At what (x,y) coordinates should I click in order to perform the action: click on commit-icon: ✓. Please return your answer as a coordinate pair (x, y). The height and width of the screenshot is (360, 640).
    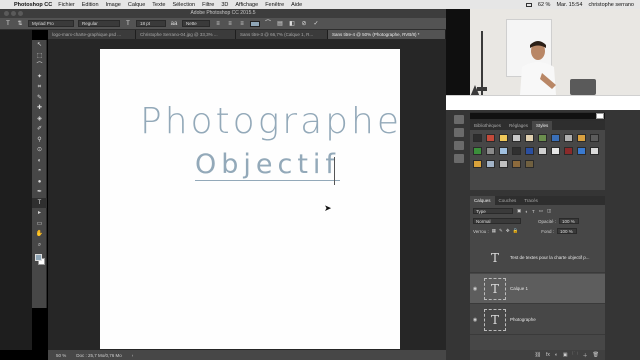
    Looking at the image, I should click on (316, 24).